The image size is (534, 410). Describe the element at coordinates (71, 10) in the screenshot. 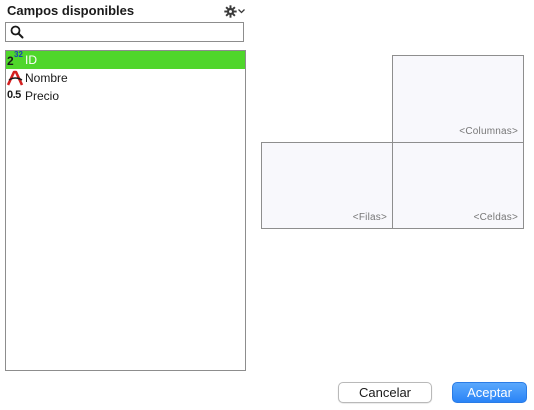

I see `panel-title: Campos disponibles` at that location.